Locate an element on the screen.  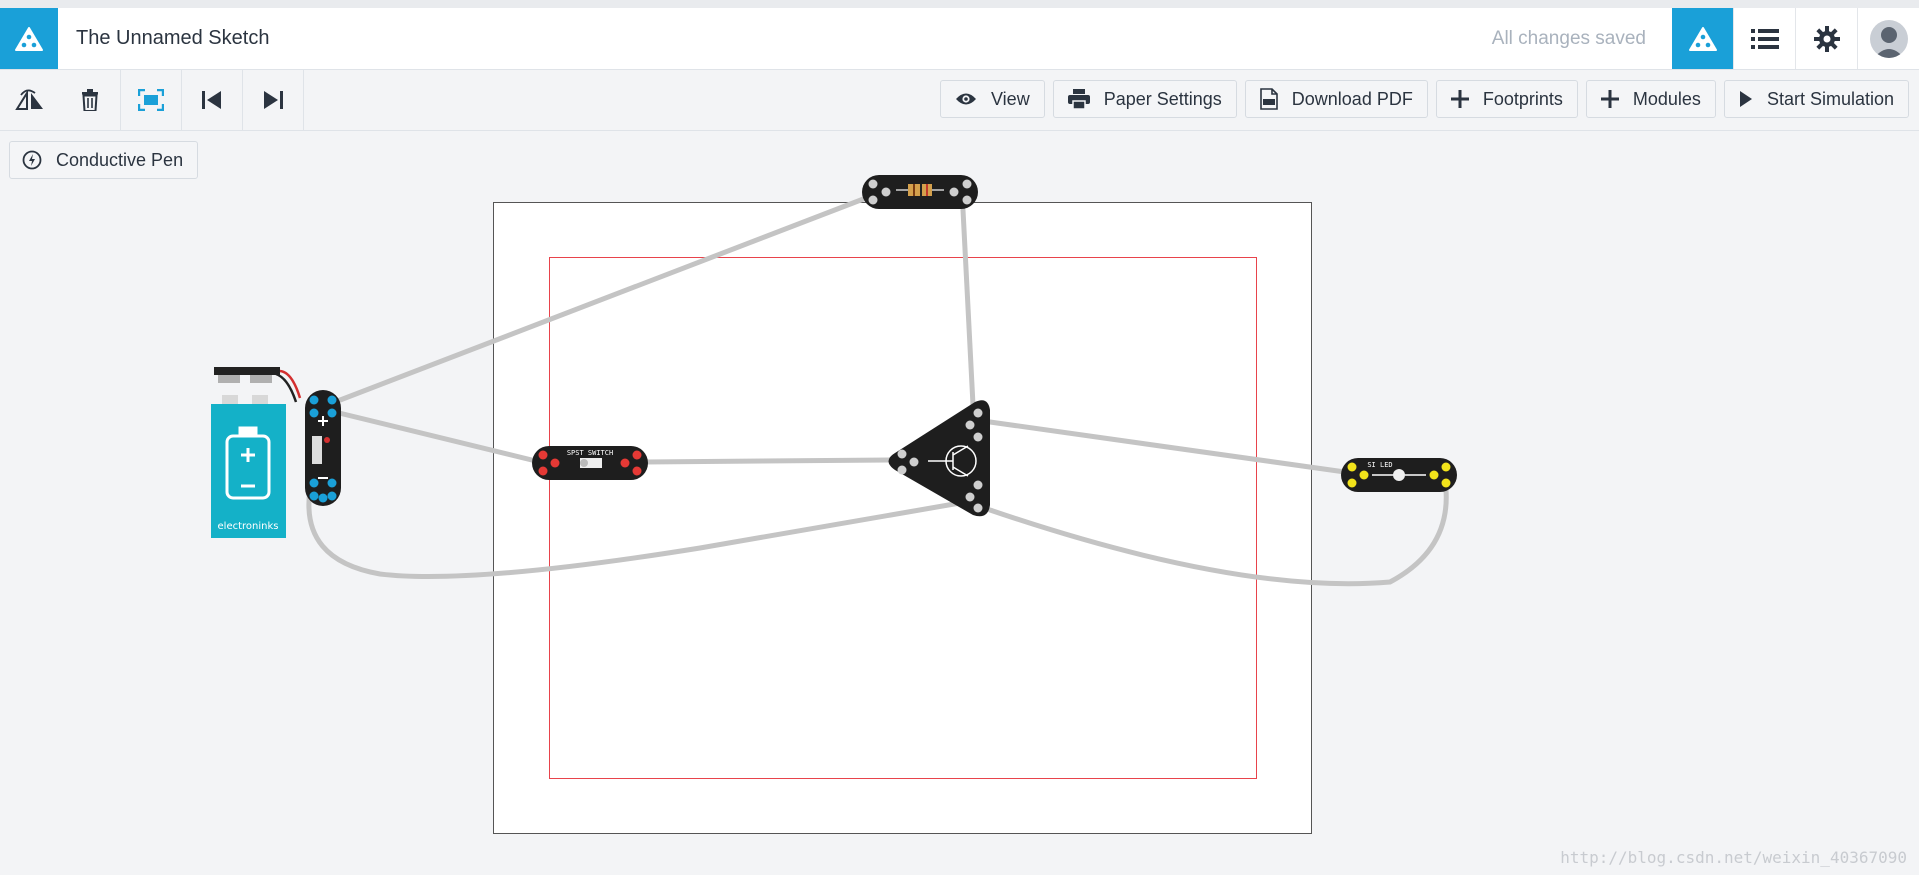
led-module: SI LED is located at coordinates (1399, 475).